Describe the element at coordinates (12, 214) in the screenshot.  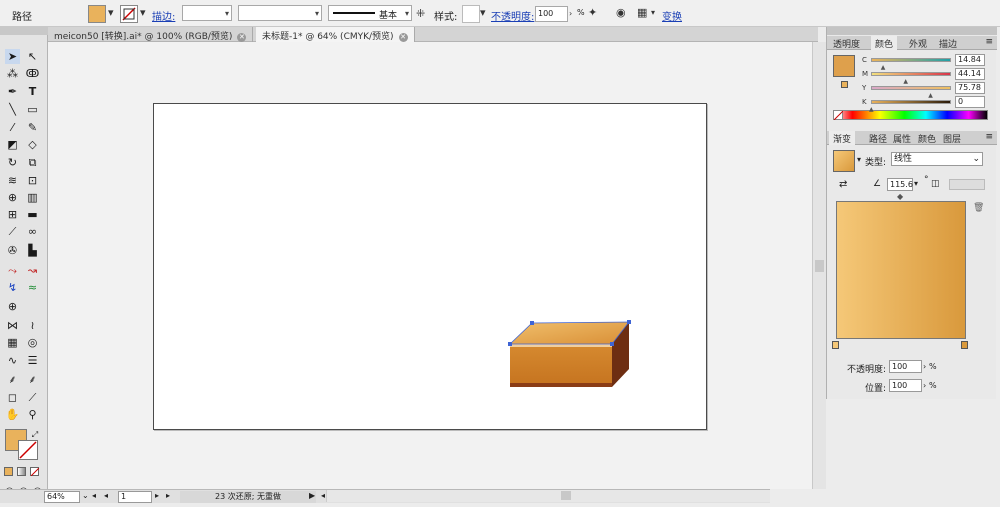
I see `mesh-tool-icon: ⊞` at that location.